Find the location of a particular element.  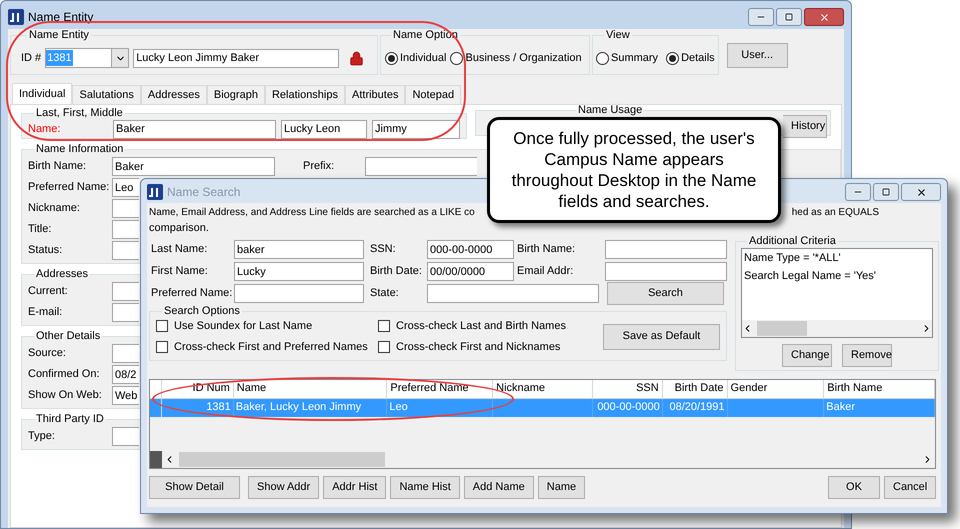

group-label: Search Options is located at coordinates (202, 311).